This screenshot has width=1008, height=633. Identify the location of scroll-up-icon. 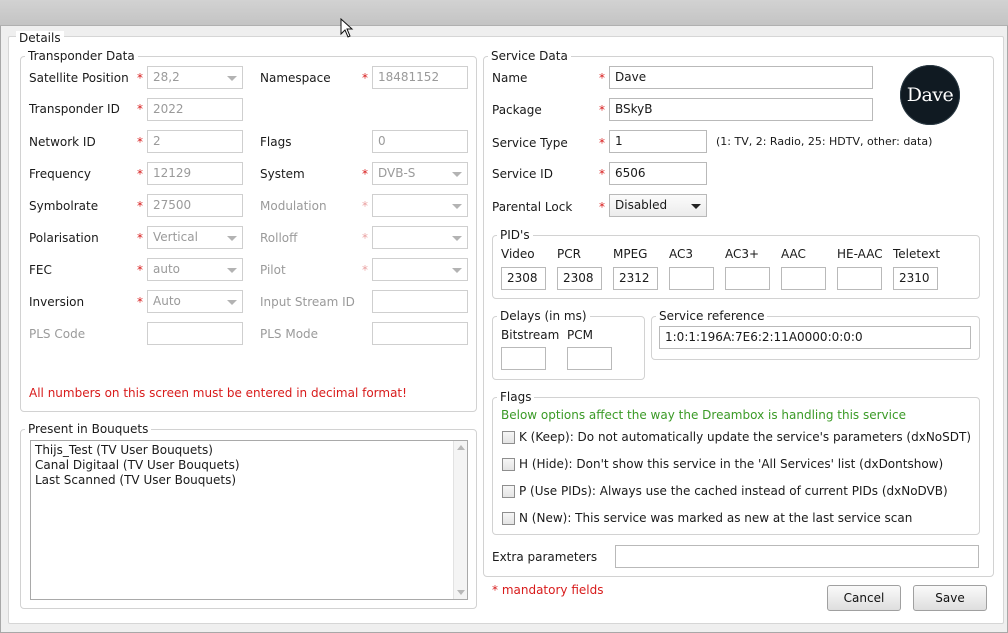
(461, 447).